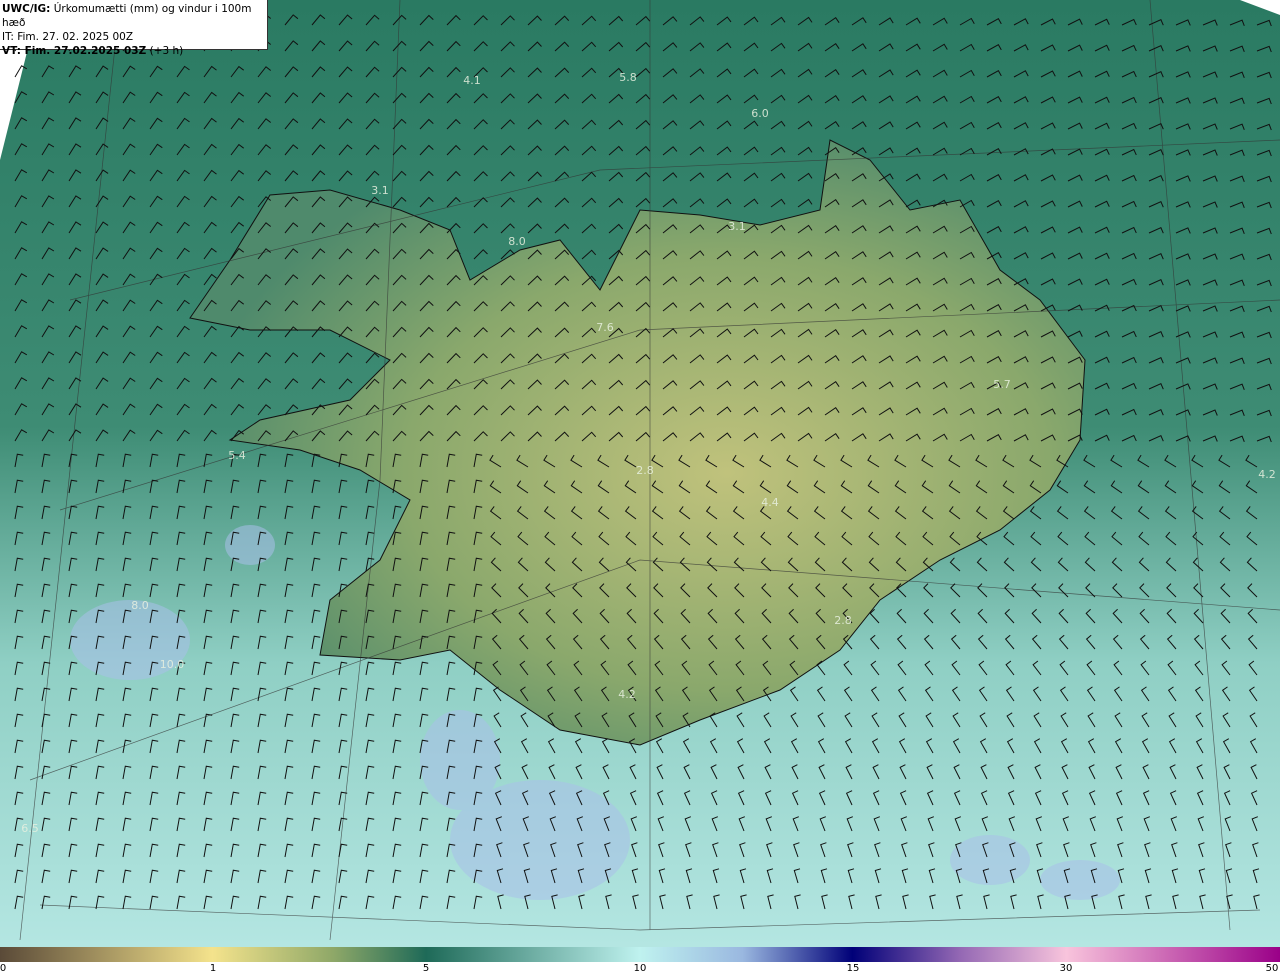 Image resolution: width=1280 pixels, height=978 pixels. I want to click on colorbar-tick: 15, so click(853, 968).